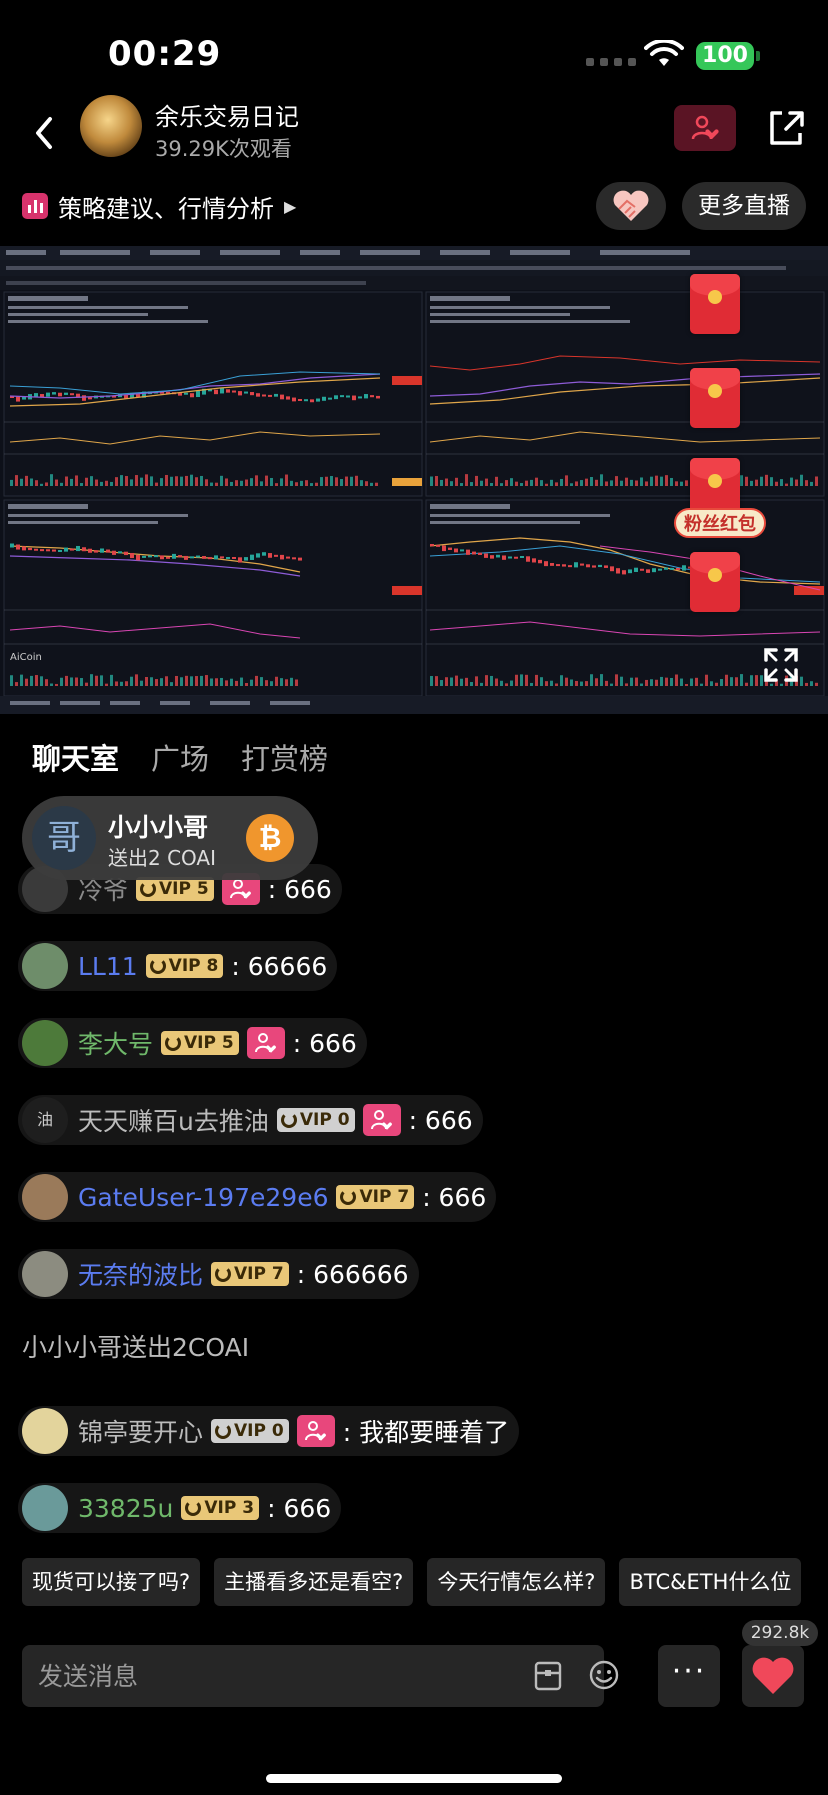  I want to click on streamer-name: 余乐交易日记, so click(227, 114).